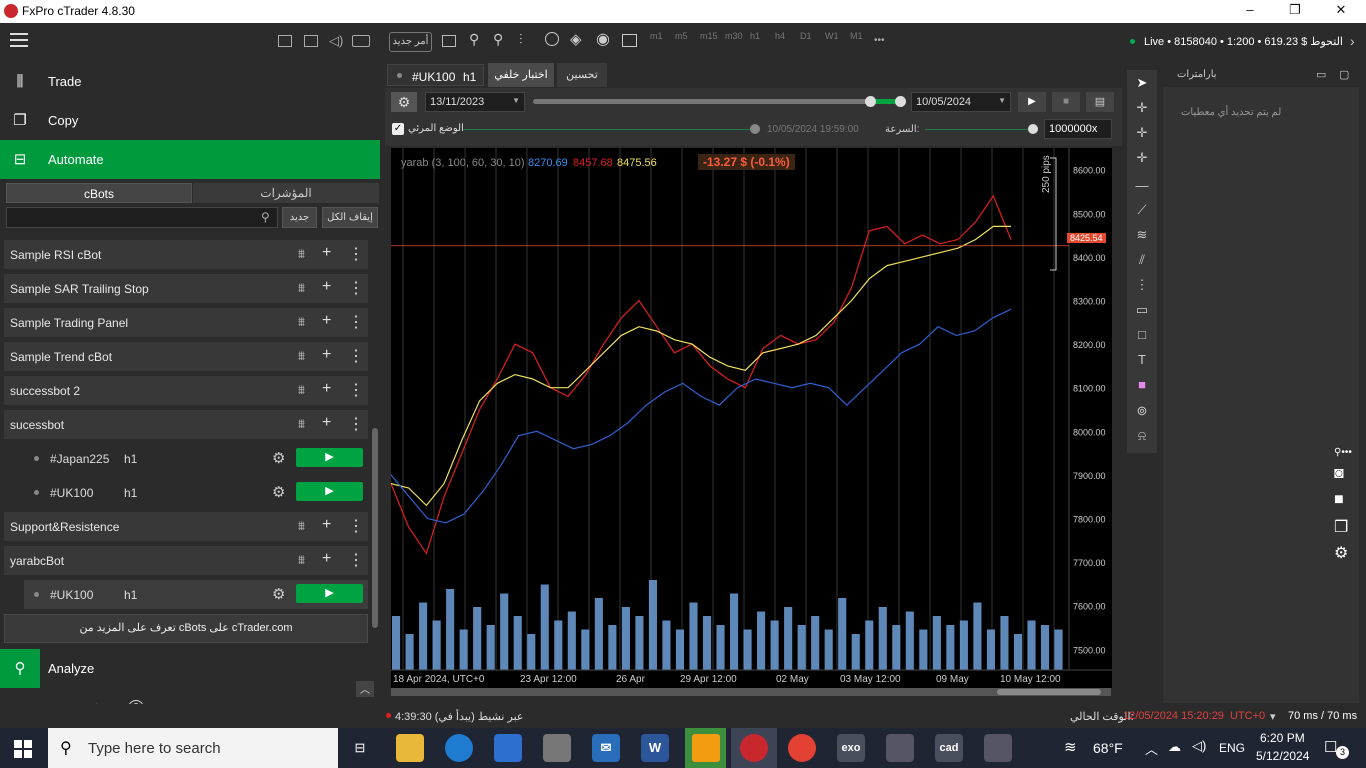 The image size is (1366, 768). I want to click on onedrive-icon: ☁, so click(1174, 747).